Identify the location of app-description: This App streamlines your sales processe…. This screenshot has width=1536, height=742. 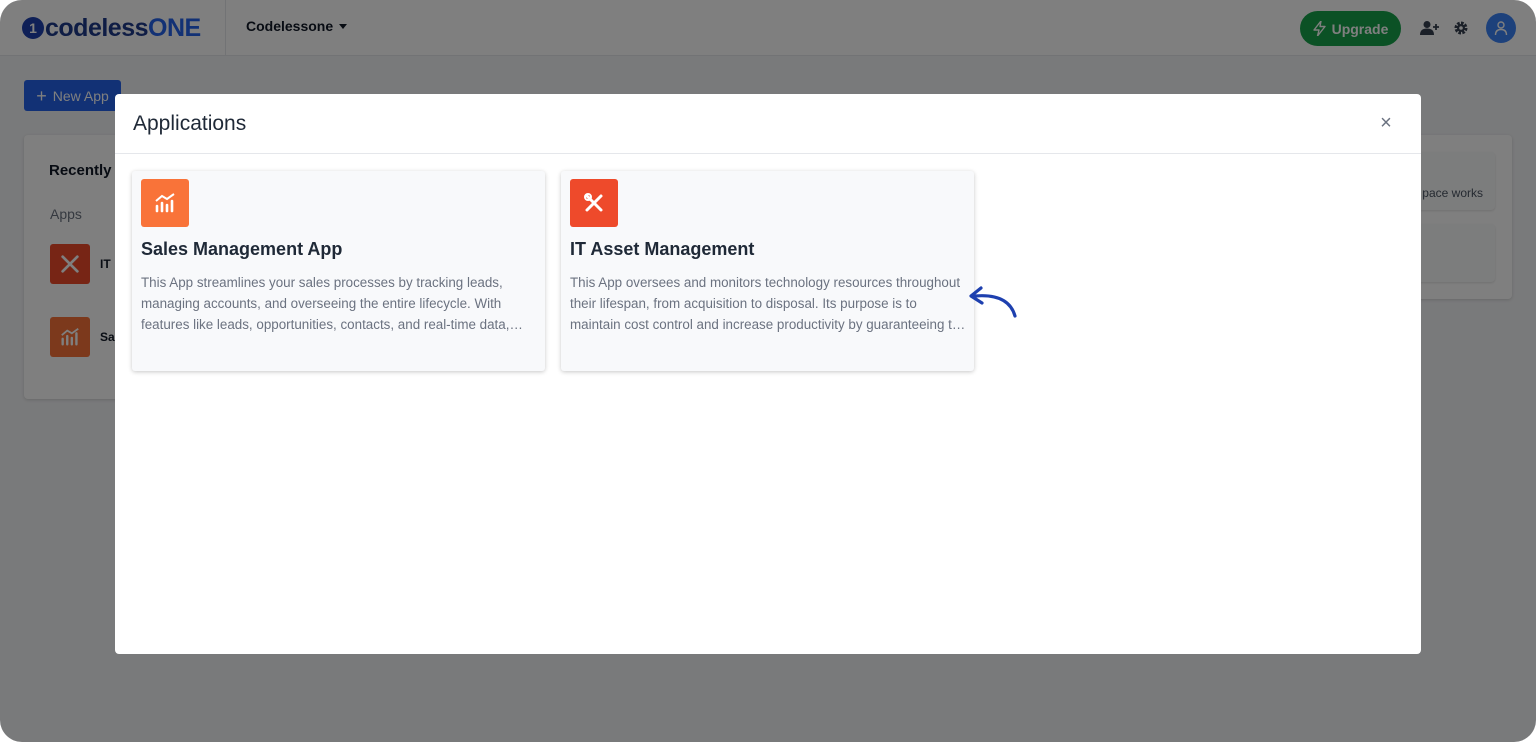
(325, 303).